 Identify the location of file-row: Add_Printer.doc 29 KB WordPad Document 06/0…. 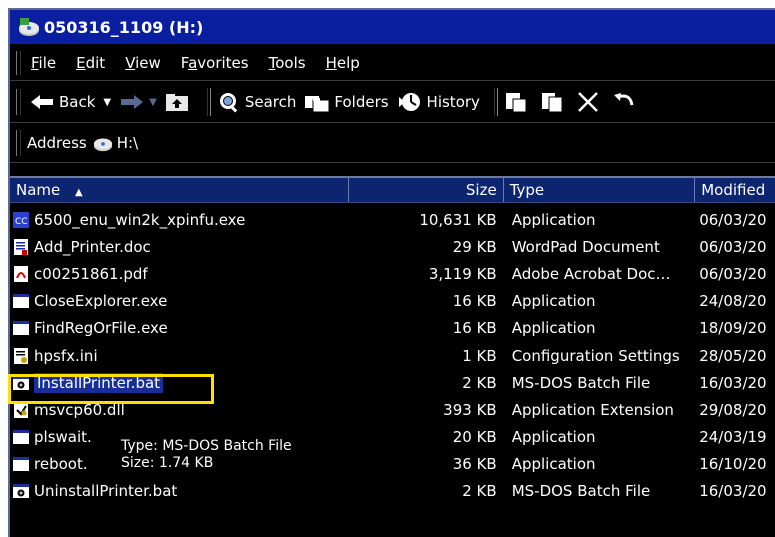
(392, 246).